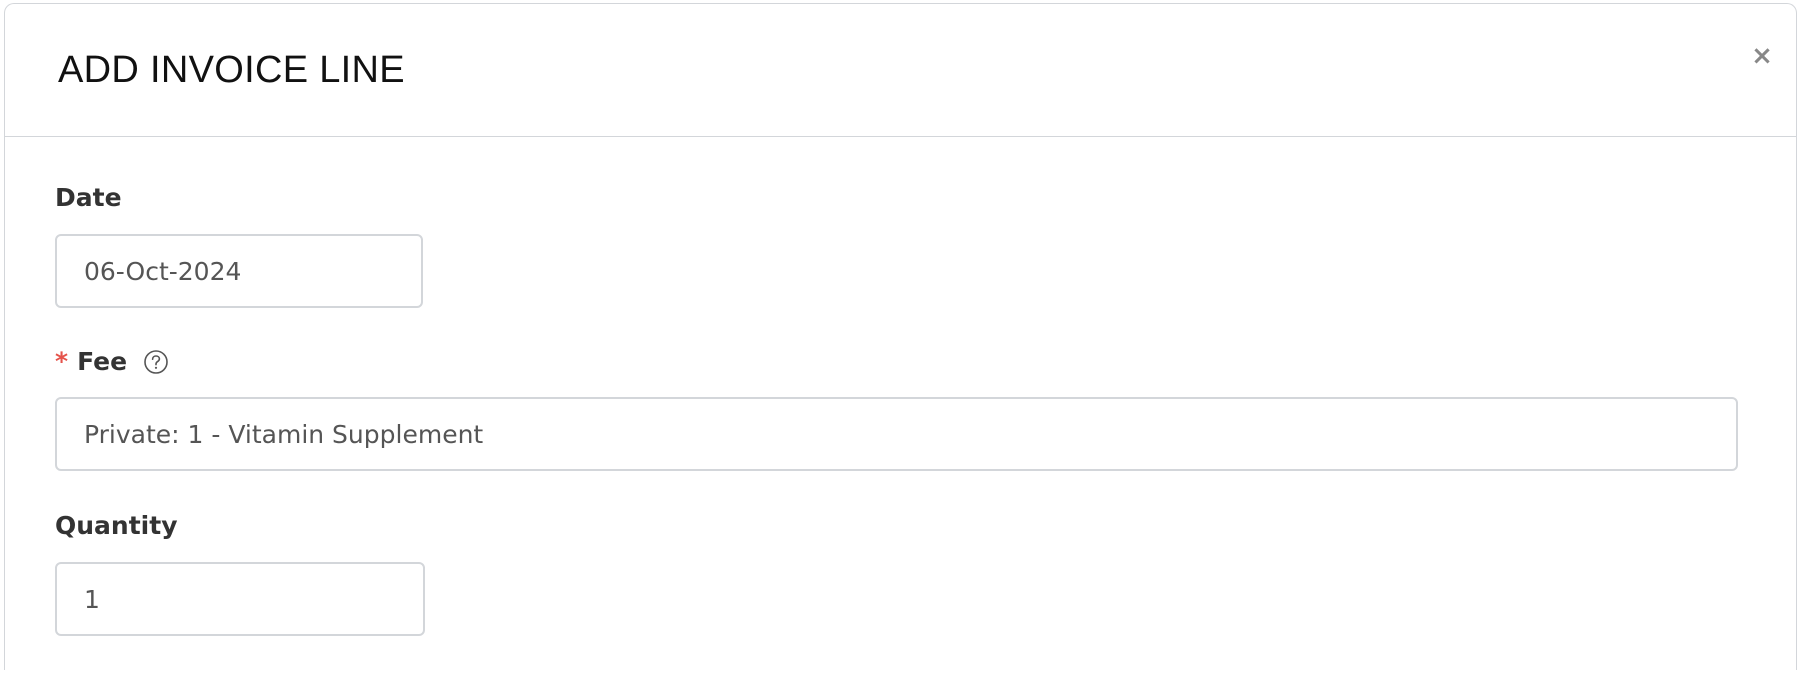 Image resolution: width=1801 pixels, height=674 pixels. I want to click on fee-input, so click(896, 434).